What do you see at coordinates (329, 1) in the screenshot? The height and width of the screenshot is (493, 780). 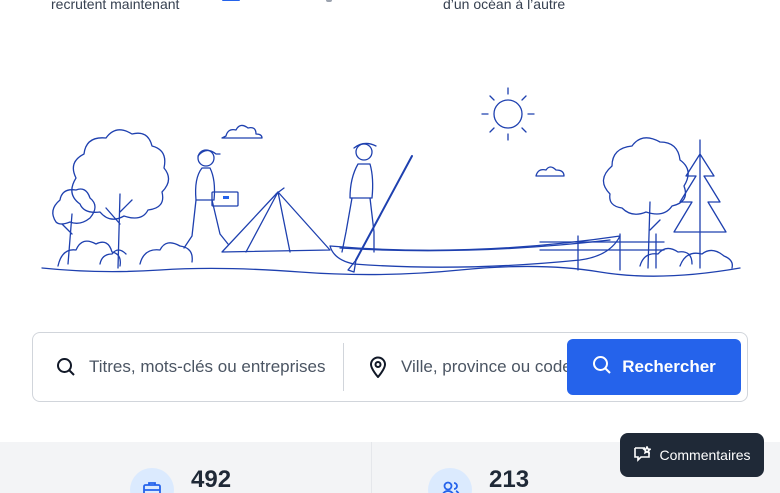 I see `text-fragment` at bounding box center [329, 1].